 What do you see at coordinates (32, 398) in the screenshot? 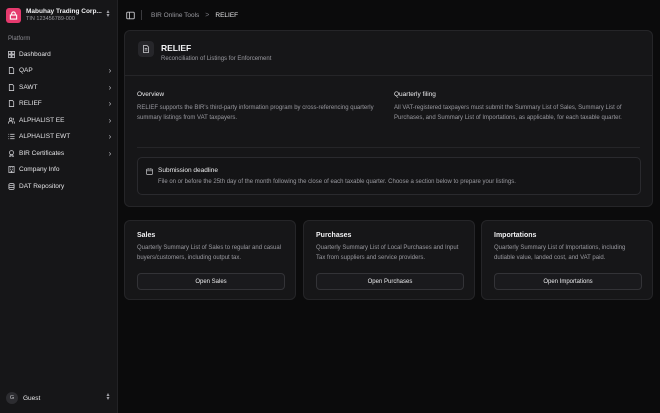
I see `user-name: Guest` at bounding box center [32, 398].